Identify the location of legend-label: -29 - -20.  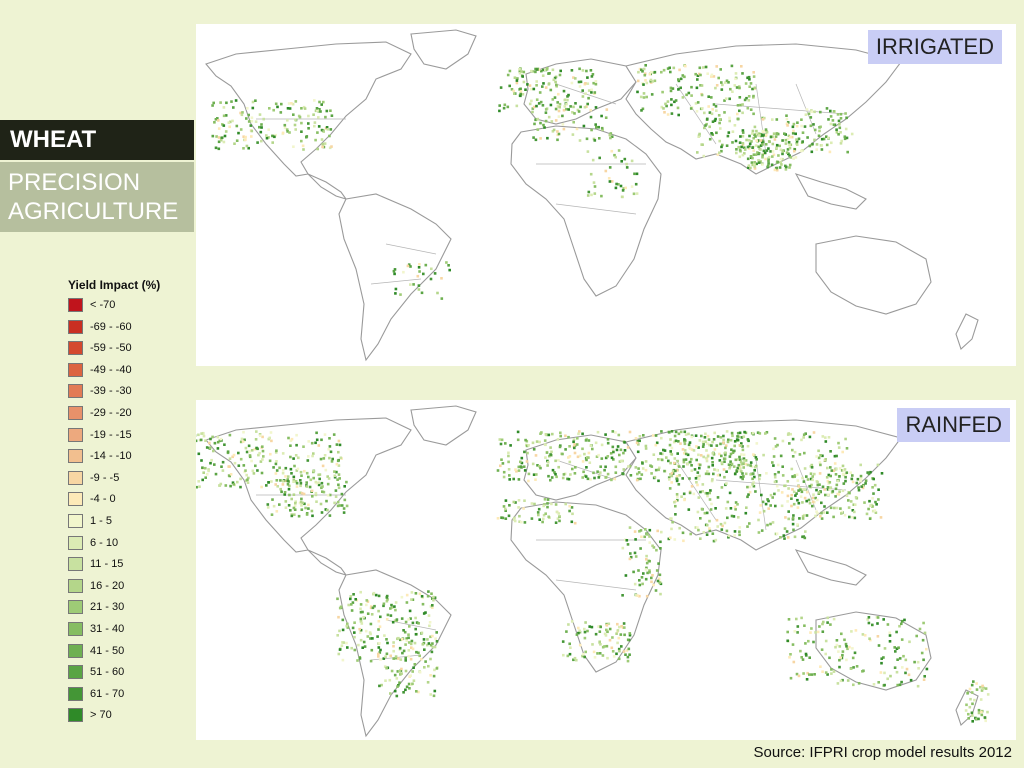
(111, 412).